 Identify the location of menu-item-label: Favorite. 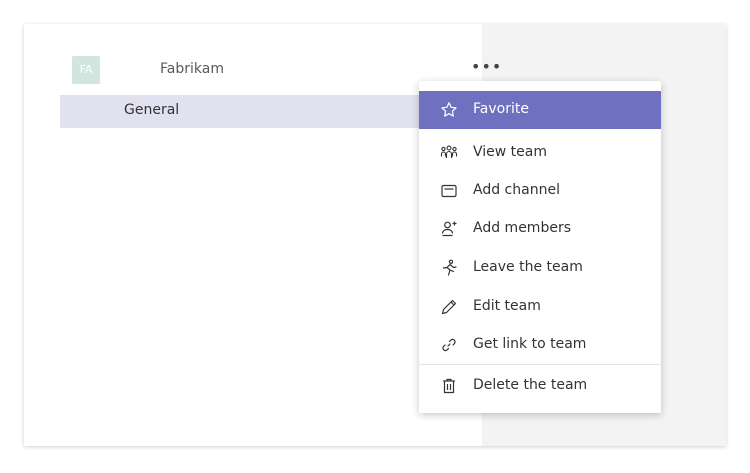
(501, 109).